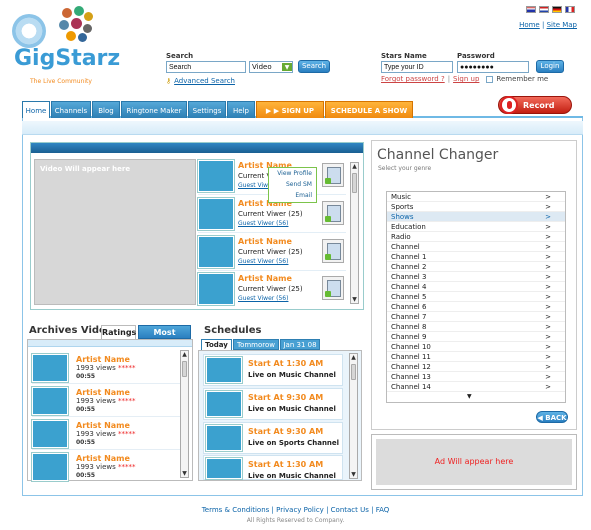  Describe the element at coordinates (292, 195) in the screenshot. I see `email-menu-item: Email` at that location.